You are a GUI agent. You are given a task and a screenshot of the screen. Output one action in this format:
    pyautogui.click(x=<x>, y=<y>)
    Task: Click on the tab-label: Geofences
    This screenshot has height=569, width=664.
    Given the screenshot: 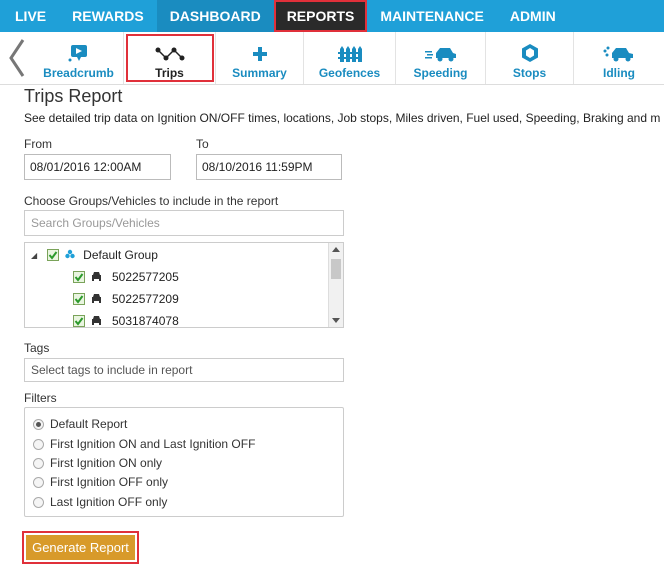 What is the action you would take?
    pyautogui.click(x=349, y=73)
    